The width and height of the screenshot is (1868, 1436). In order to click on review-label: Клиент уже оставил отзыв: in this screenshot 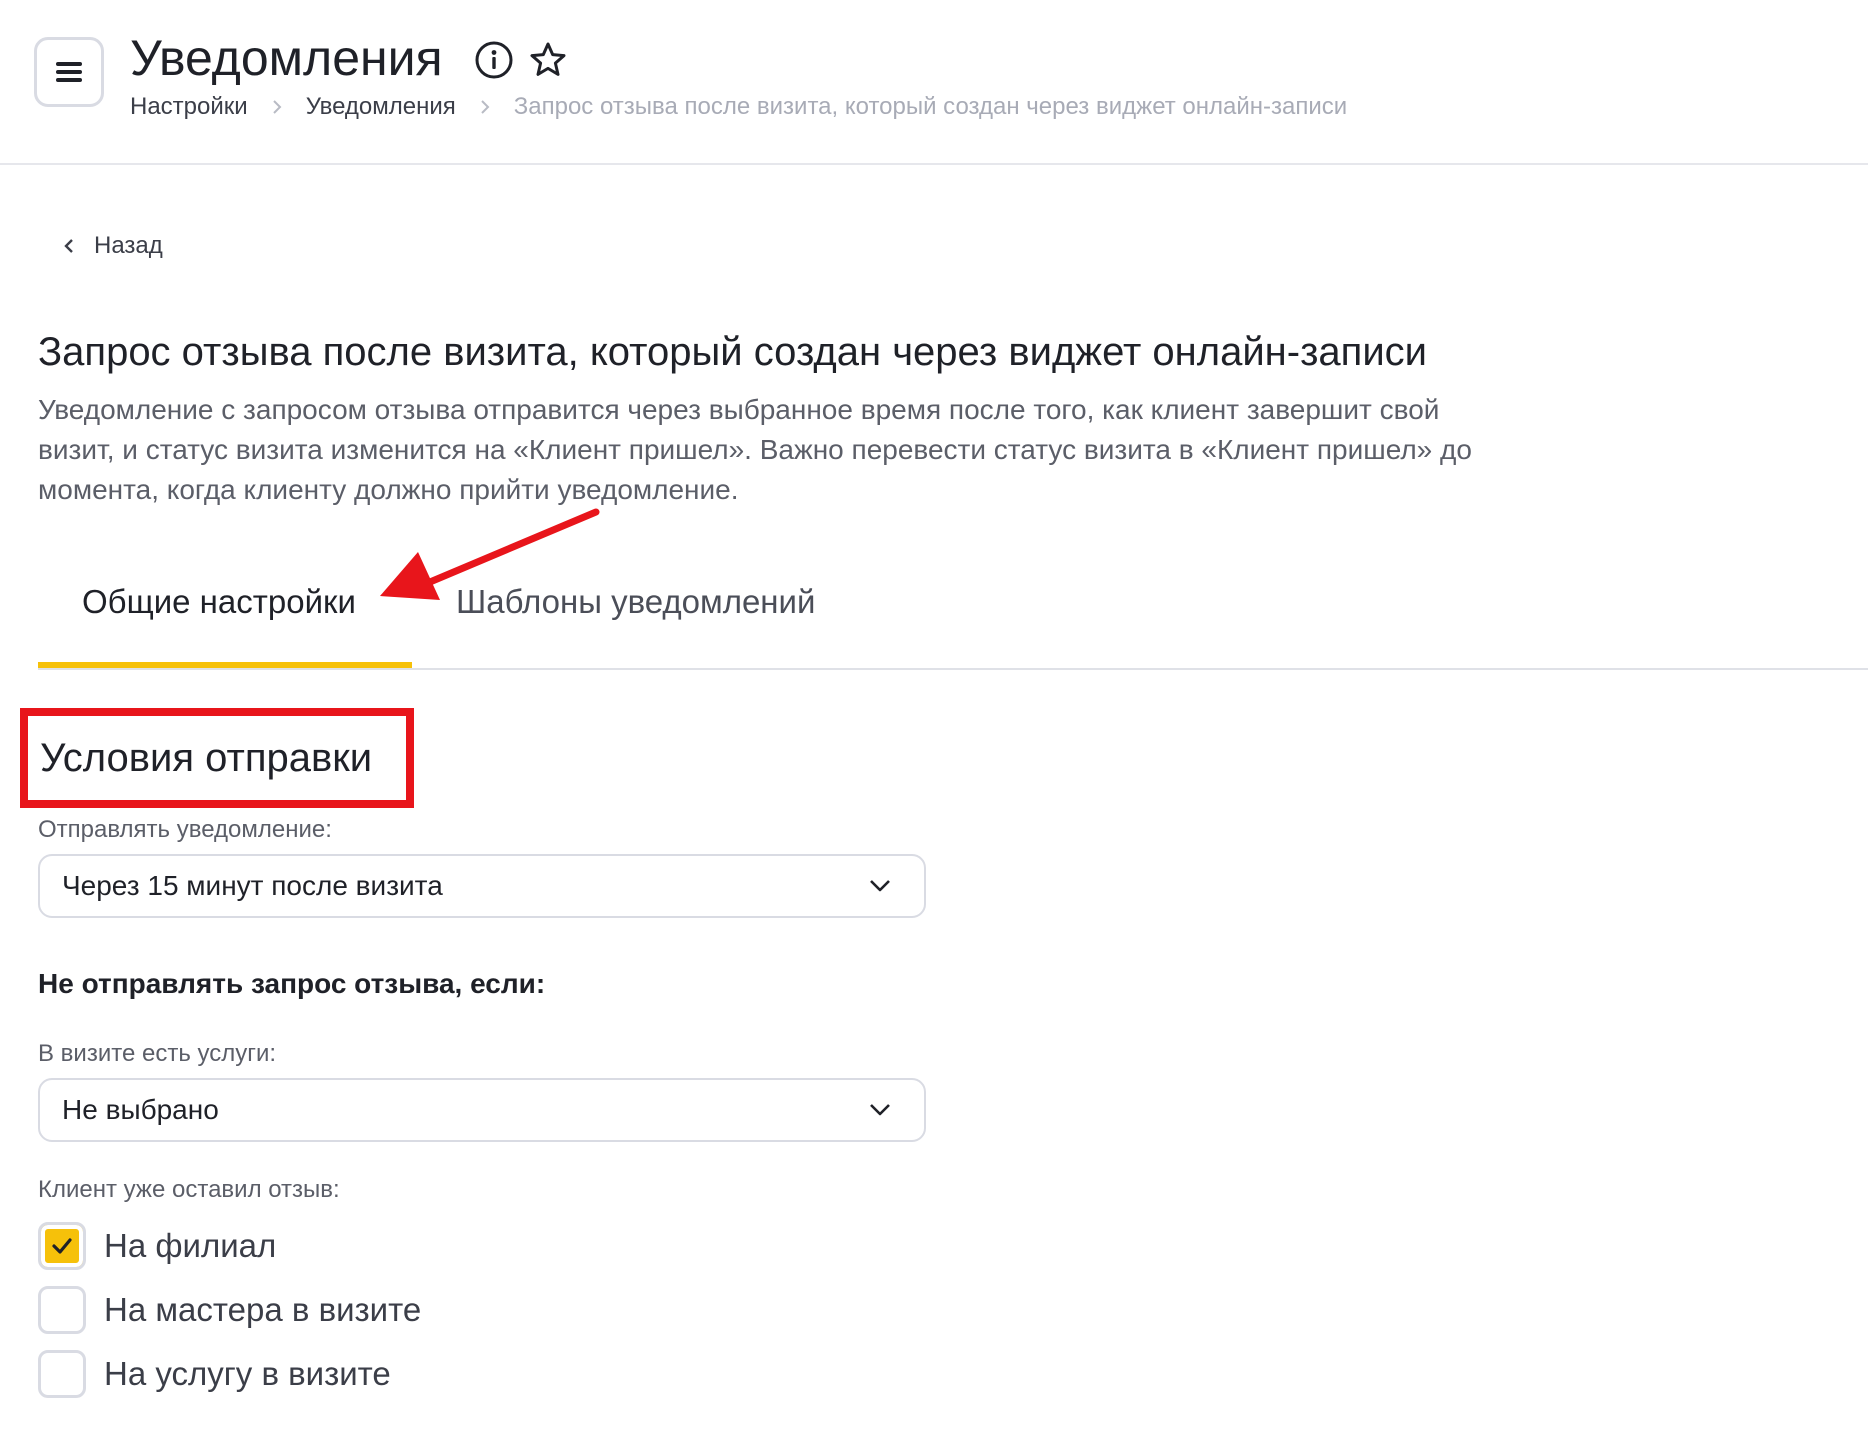, I will do `click(189, 1189)`.